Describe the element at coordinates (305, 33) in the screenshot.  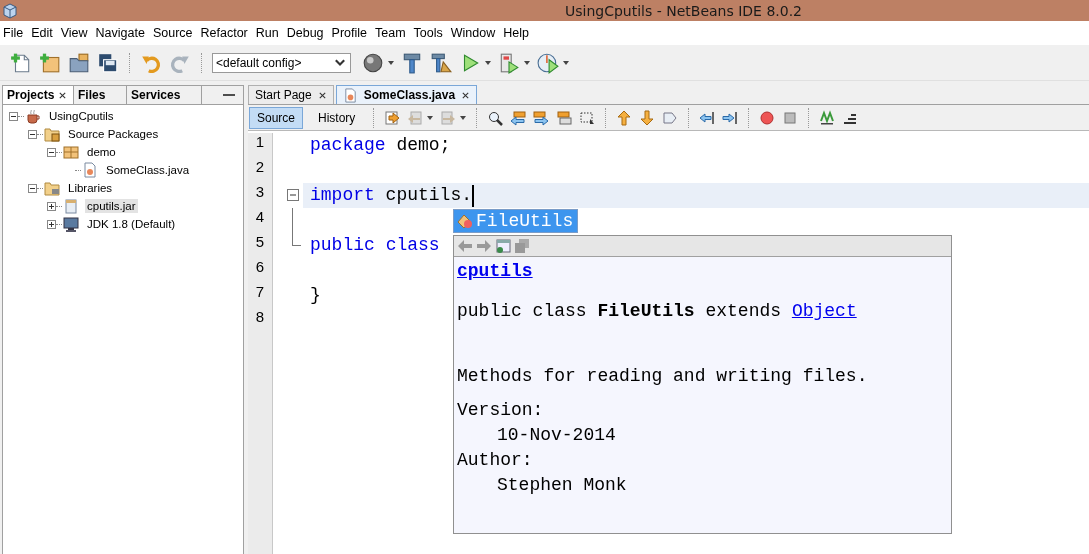
I see `menu-item: Debug` at that location.